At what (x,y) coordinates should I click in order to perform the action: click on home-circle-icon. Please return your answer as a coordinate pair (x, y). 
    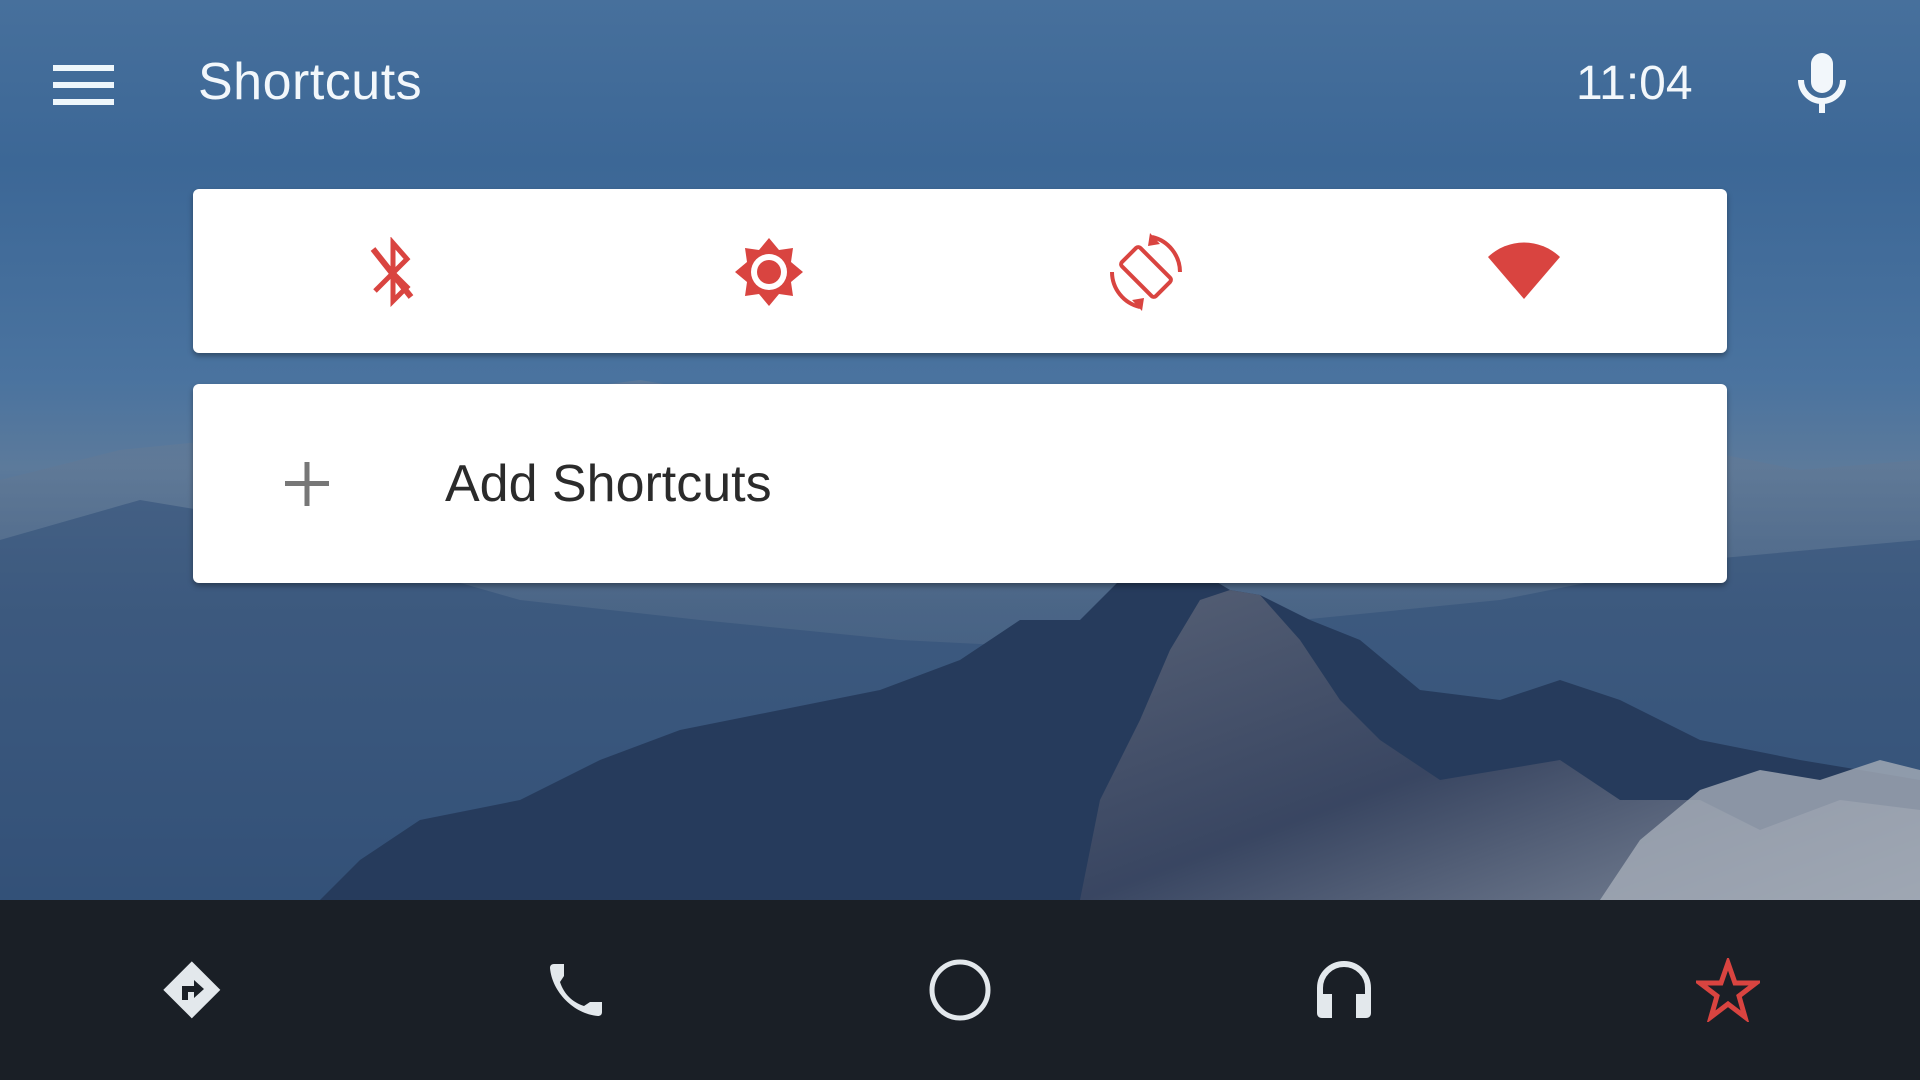
    Looking at the image, I should click on (960, 990).